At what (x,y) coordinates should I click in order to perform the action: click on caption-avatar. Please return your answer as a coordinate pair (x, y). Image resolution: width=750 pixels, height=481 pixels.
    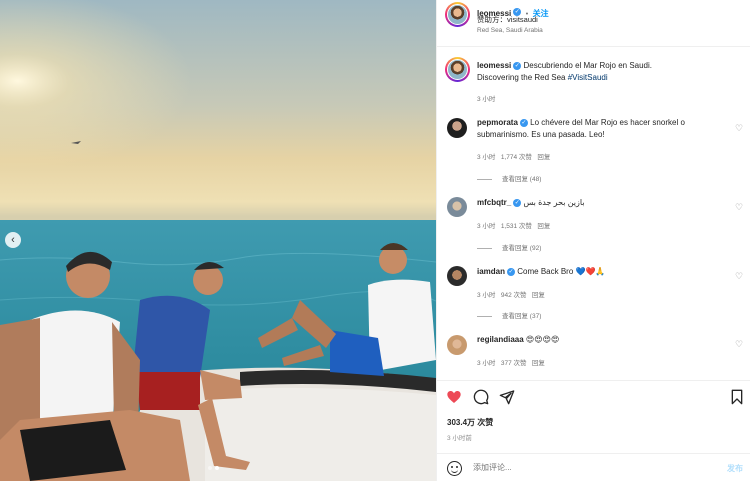
    Looking at the image, I should click on (457, 69).